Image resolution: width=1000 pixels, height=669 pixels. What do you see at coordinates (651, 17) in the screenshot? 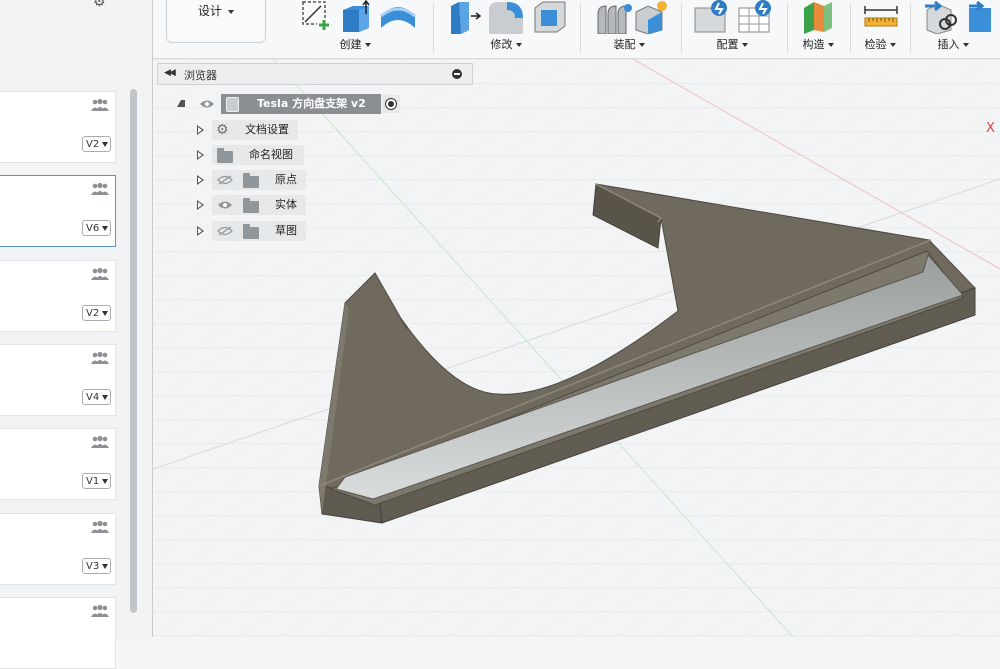
I see `component-icon` at bounding box center [651, 17].